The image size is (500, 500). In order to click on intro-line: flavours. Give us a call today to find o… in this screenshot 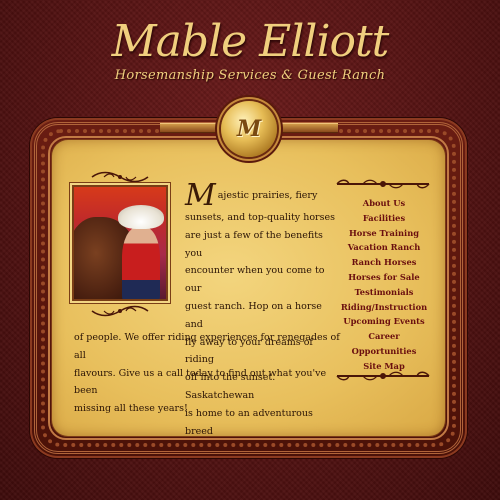, I will do `click(200, 382)`.